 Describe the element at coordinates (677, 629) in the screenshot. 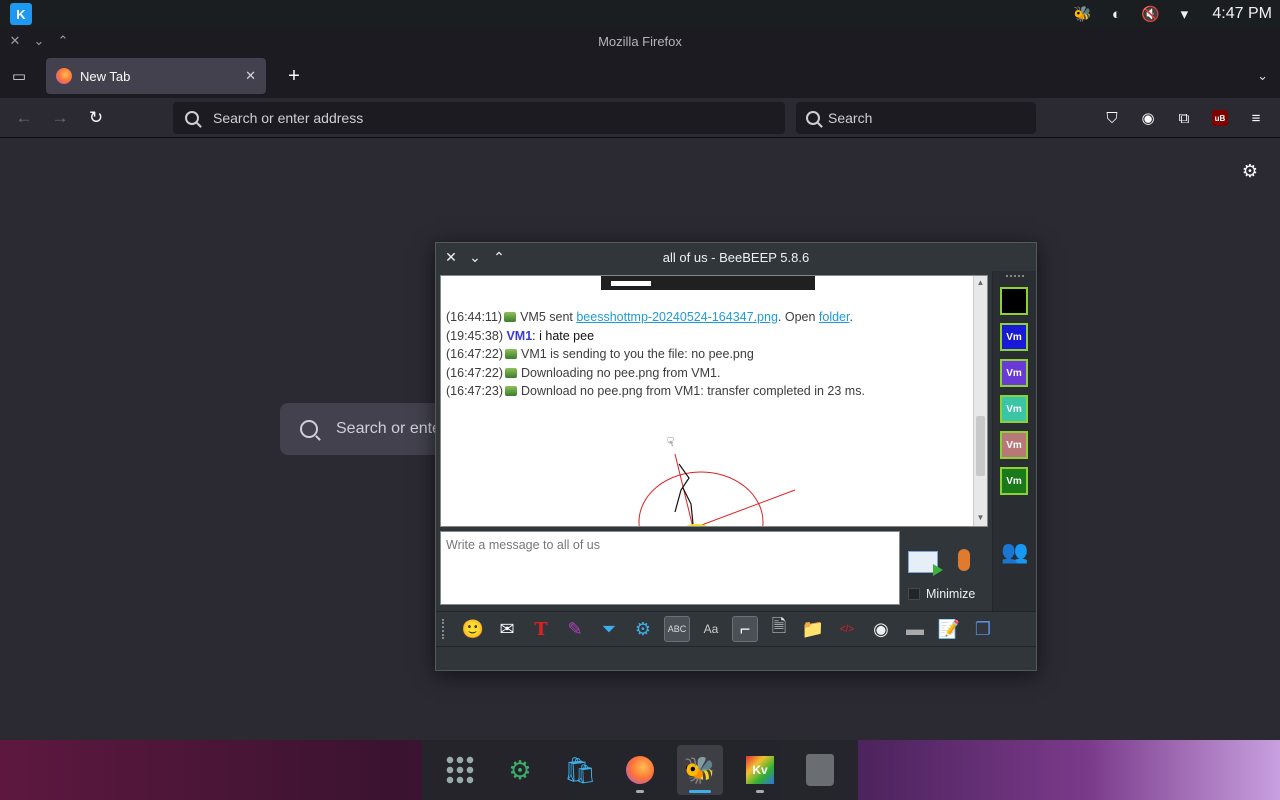

I see `spellcheck-icon: ABC` at that location.